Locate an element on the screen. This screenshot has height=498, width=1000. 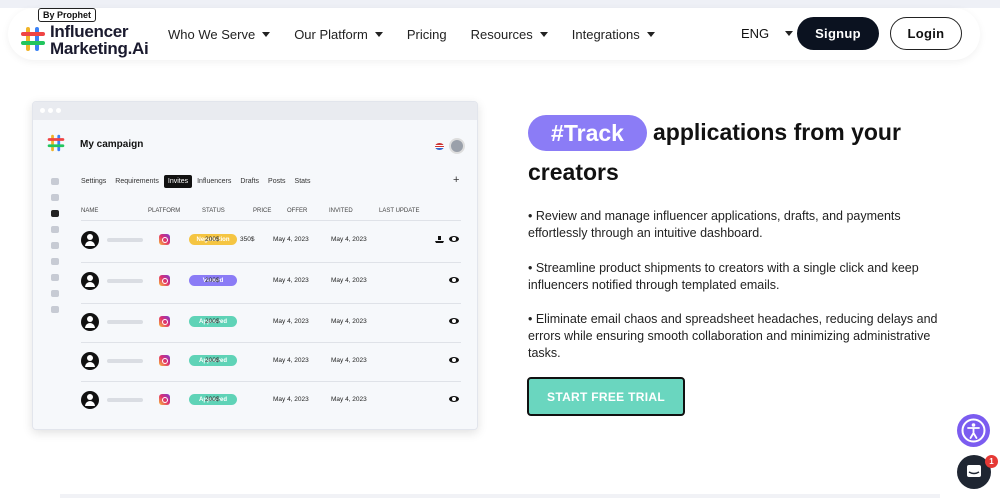
accessibility-button is located at coordinates (973, 430).